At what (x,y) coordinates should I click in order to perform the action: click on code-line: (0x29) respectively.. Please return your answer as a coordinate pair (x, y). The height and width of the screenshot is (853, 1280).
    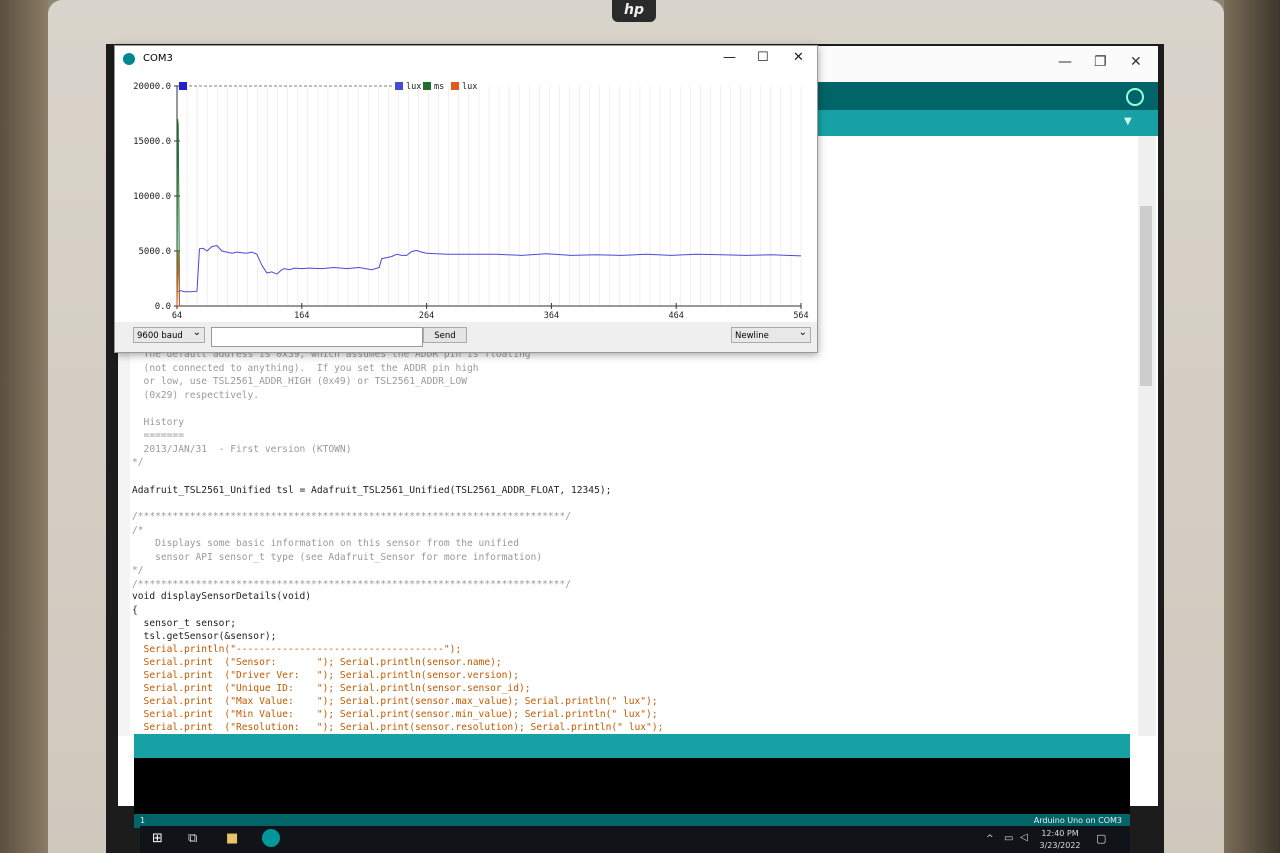
    Looking at the image, I should click on (196, 395).